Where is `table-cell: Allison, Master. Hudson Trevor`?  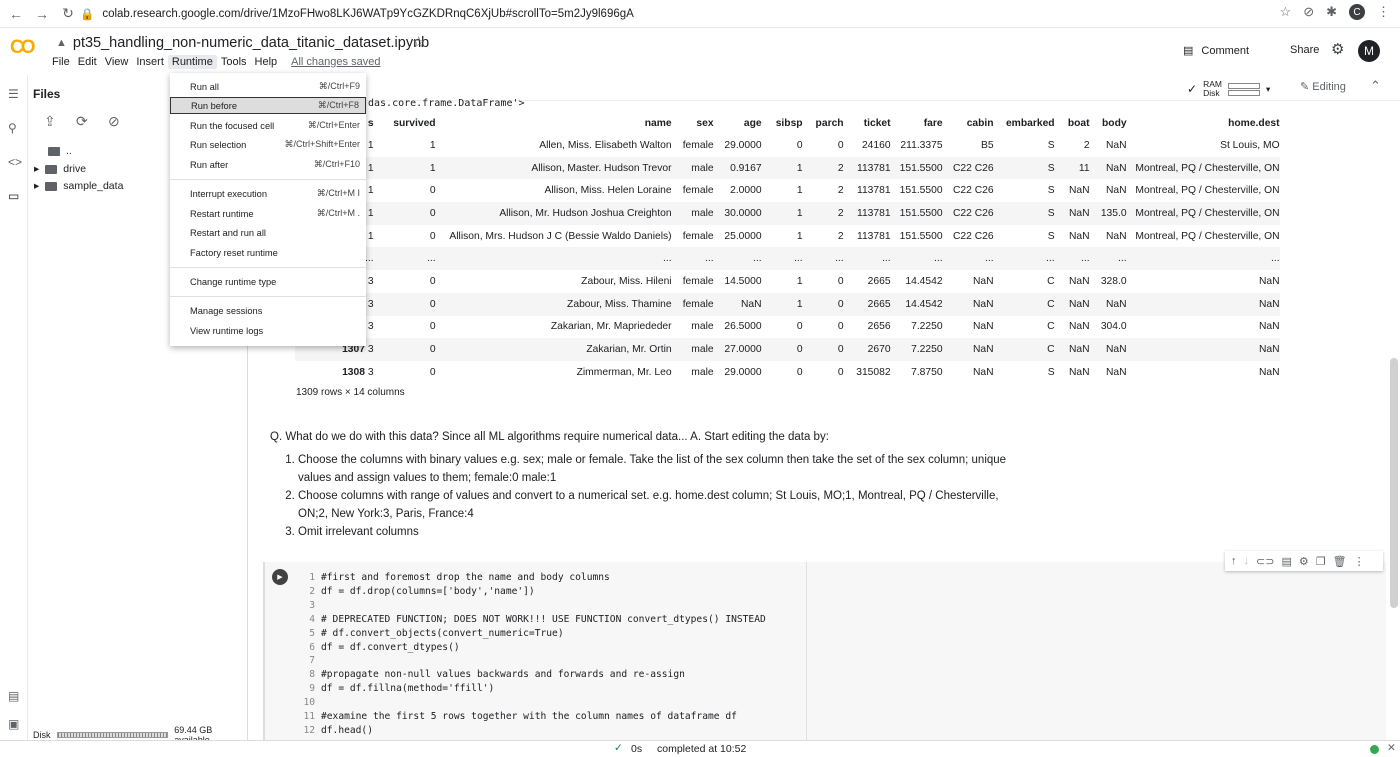 table-cell: Allison, Master. Hudson Trevor is located at coordinates (553, 168).